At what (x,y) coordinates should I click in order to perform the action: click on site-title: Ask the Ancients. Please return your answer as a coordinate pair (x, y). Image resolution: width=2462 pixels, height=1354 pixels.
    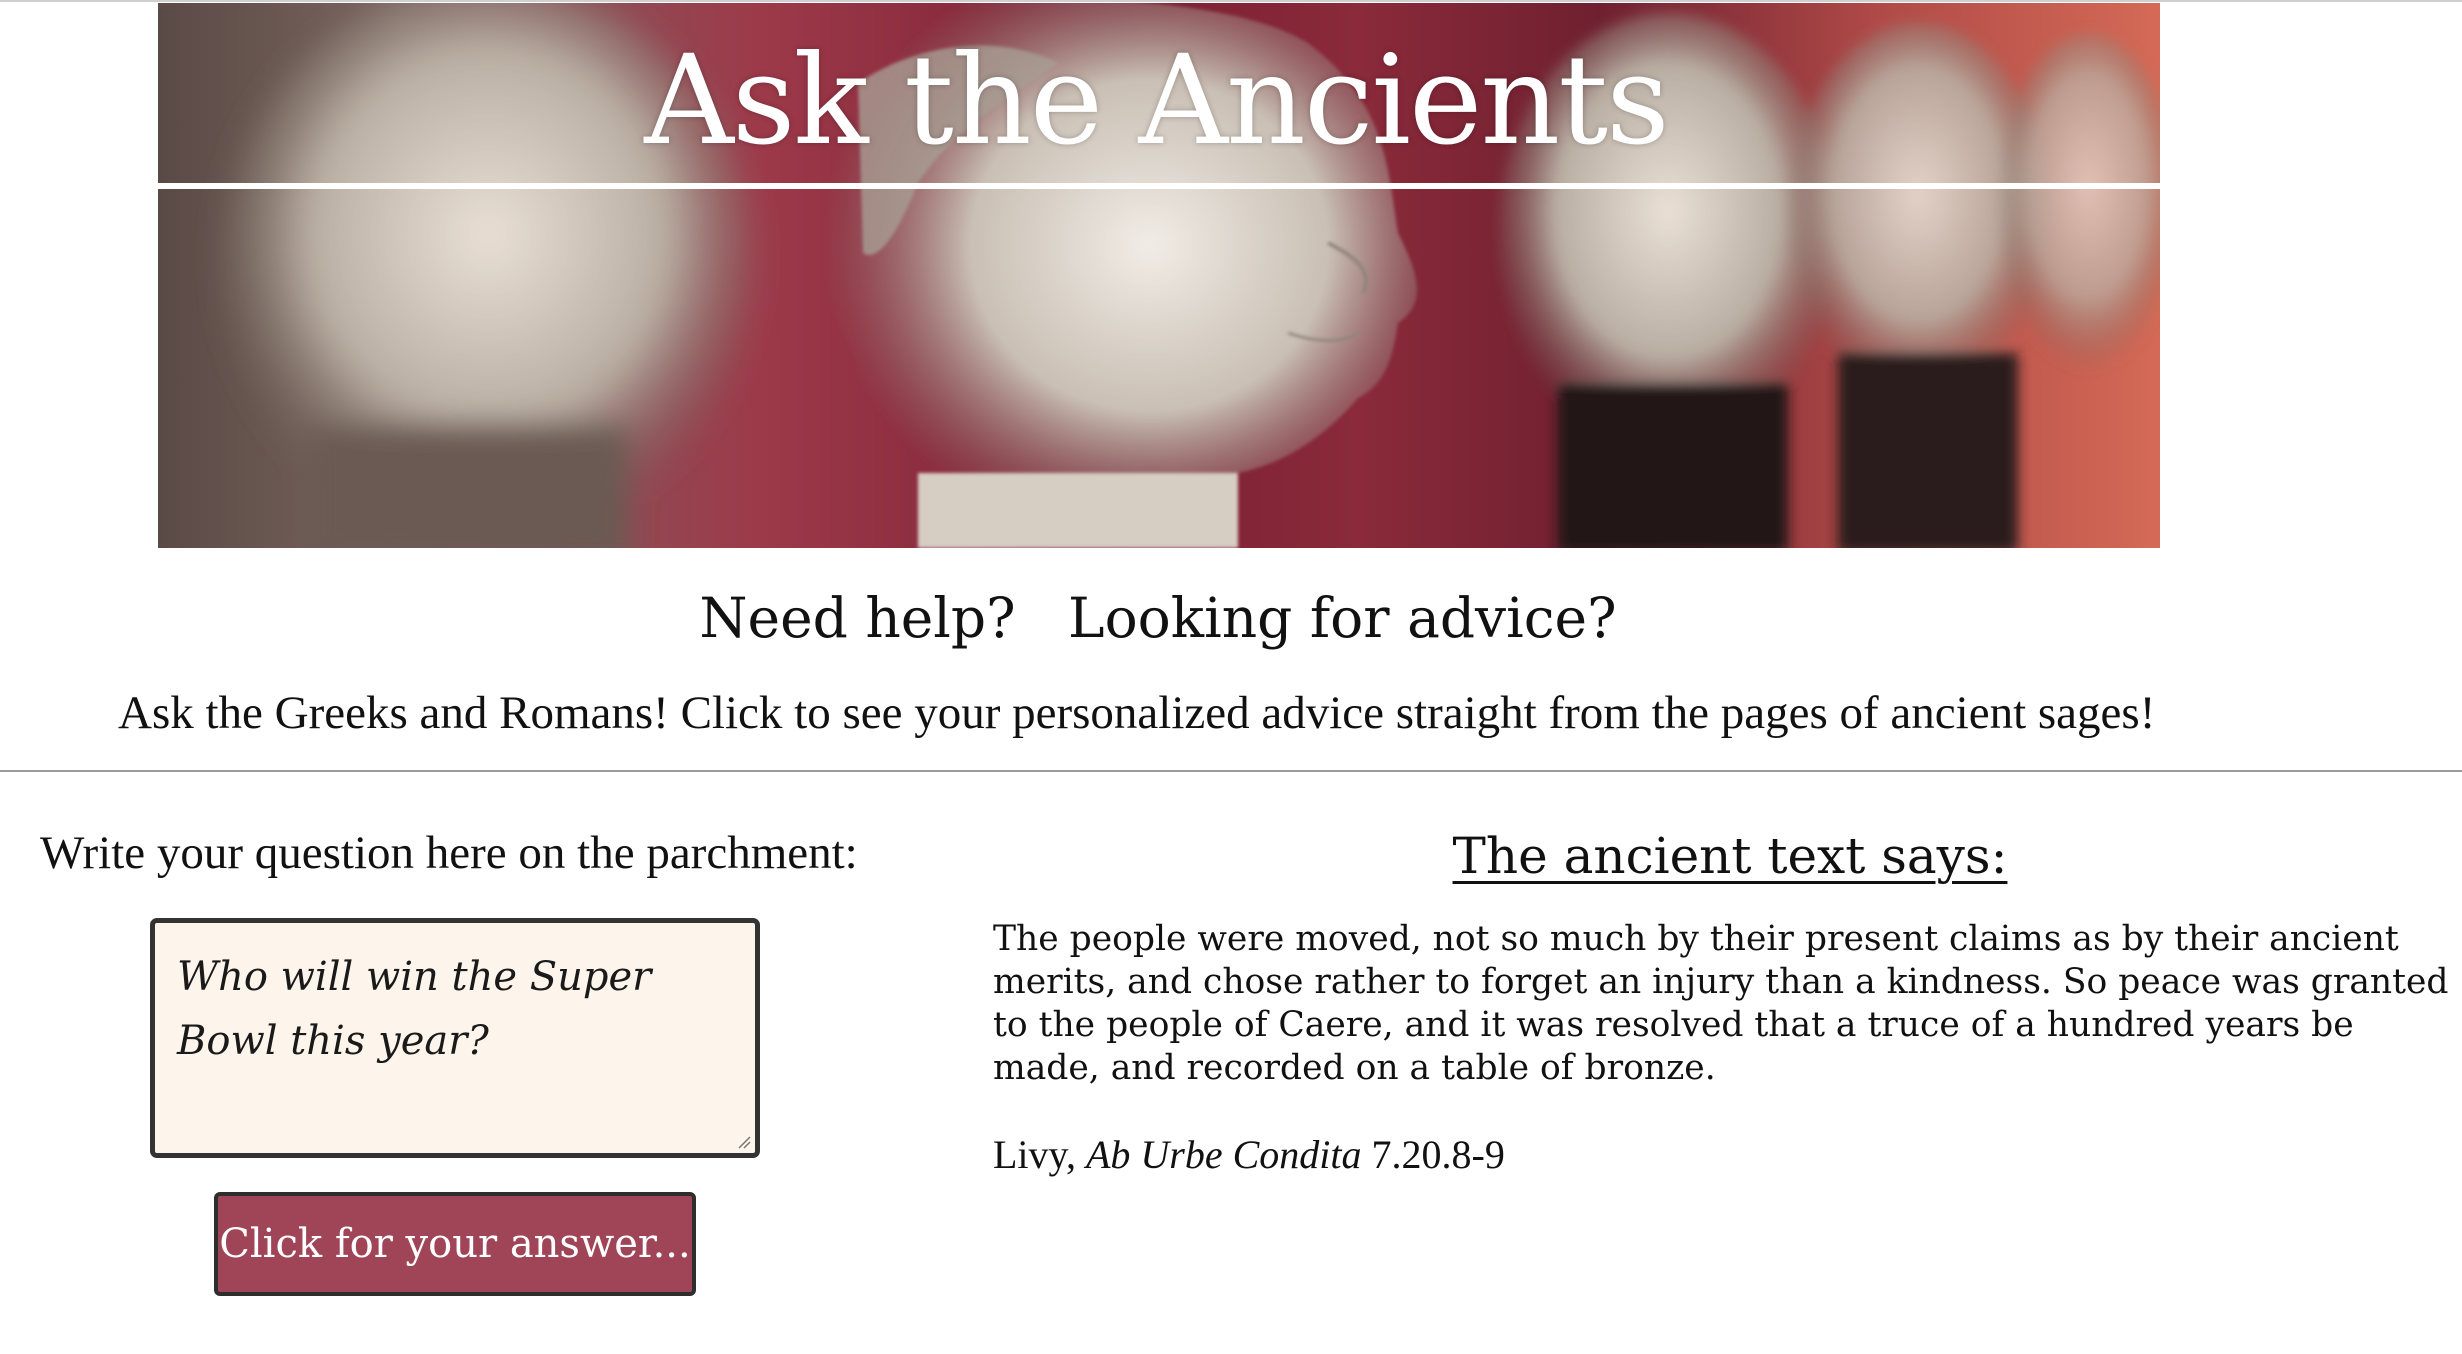
    Looking at the image, I should click on (1156, 101).